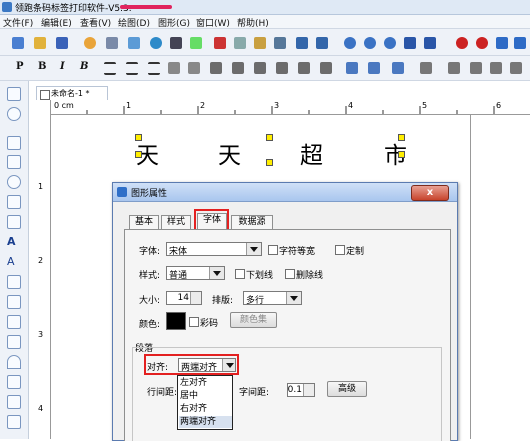 This screenshot has height=441, width=530. I want to click on layout-select: 多行, so click(272, 298).